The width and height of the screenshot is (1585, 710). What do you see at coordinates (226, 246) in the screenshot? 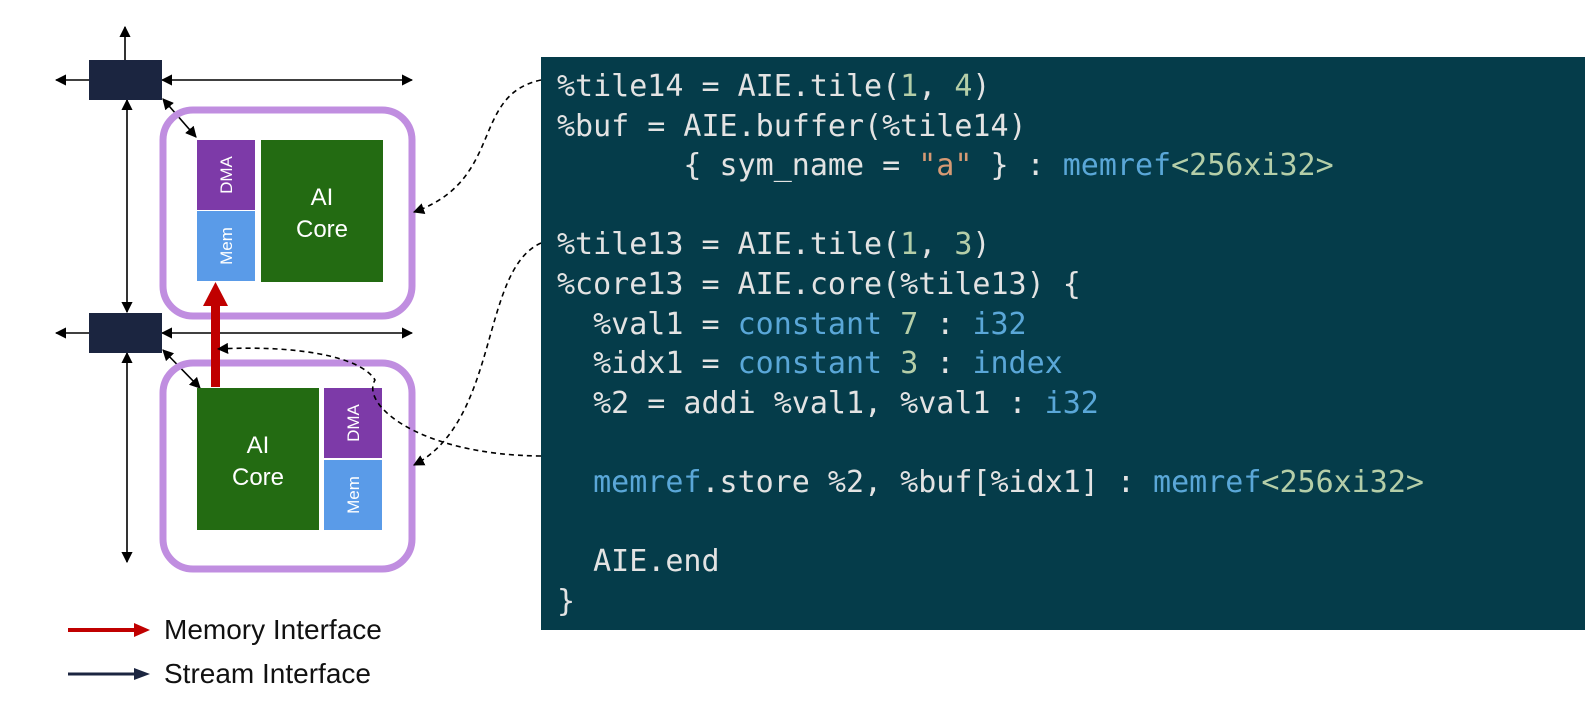
I see `tile-top-mem-label: Mem` at bounding box center [226, 246].